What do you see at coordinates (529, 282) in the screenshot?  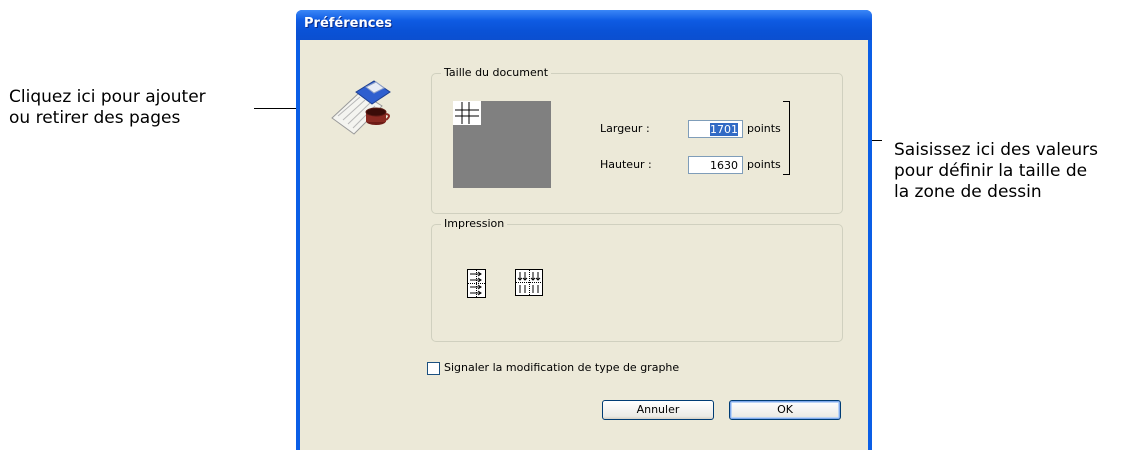 I see `print-down-icon` at bounding box center [529, 282].